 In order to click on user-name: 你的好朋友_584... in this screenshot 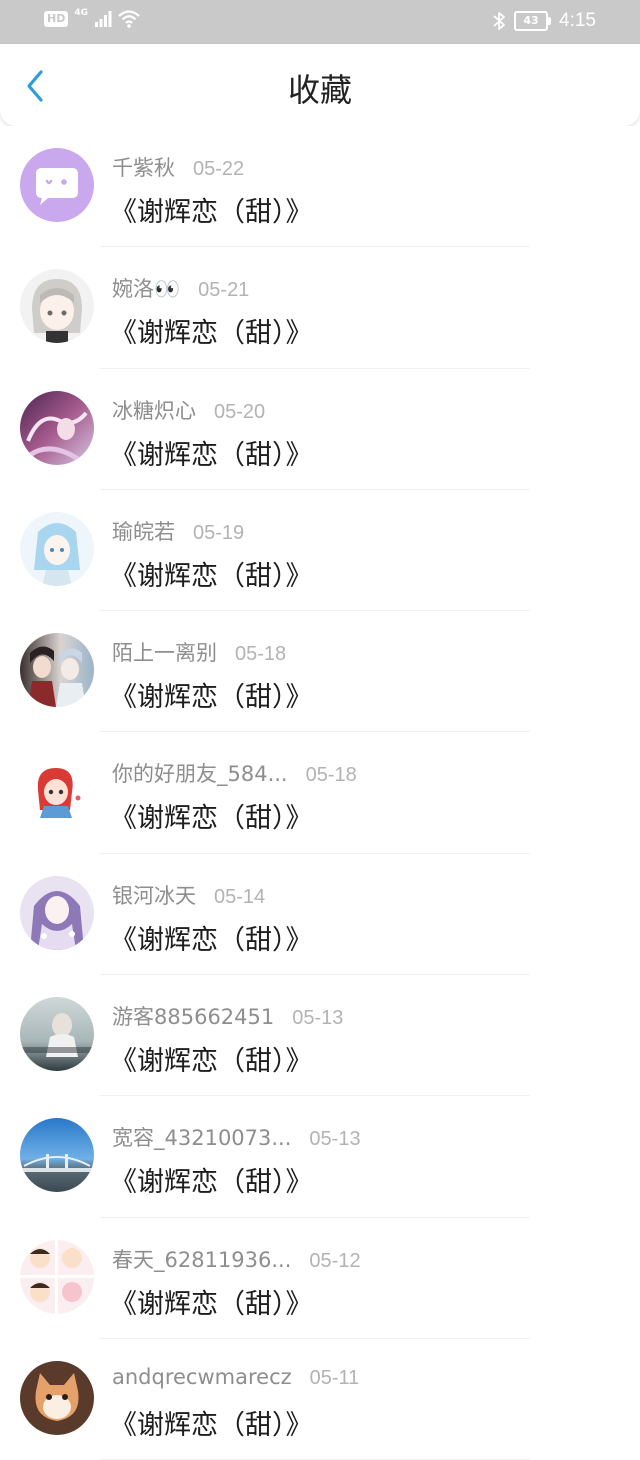, I will do `click(200, 774)`.